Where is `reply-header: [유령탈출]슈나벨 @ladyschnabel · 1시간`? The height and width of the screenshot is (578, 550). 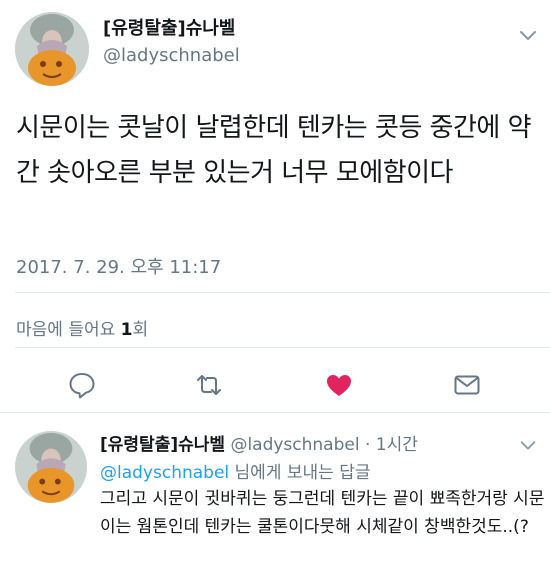
reply-header: [유령탈출]슈나벨 @ladyschnabel · 1시간 is located at coordinates (259, 442).